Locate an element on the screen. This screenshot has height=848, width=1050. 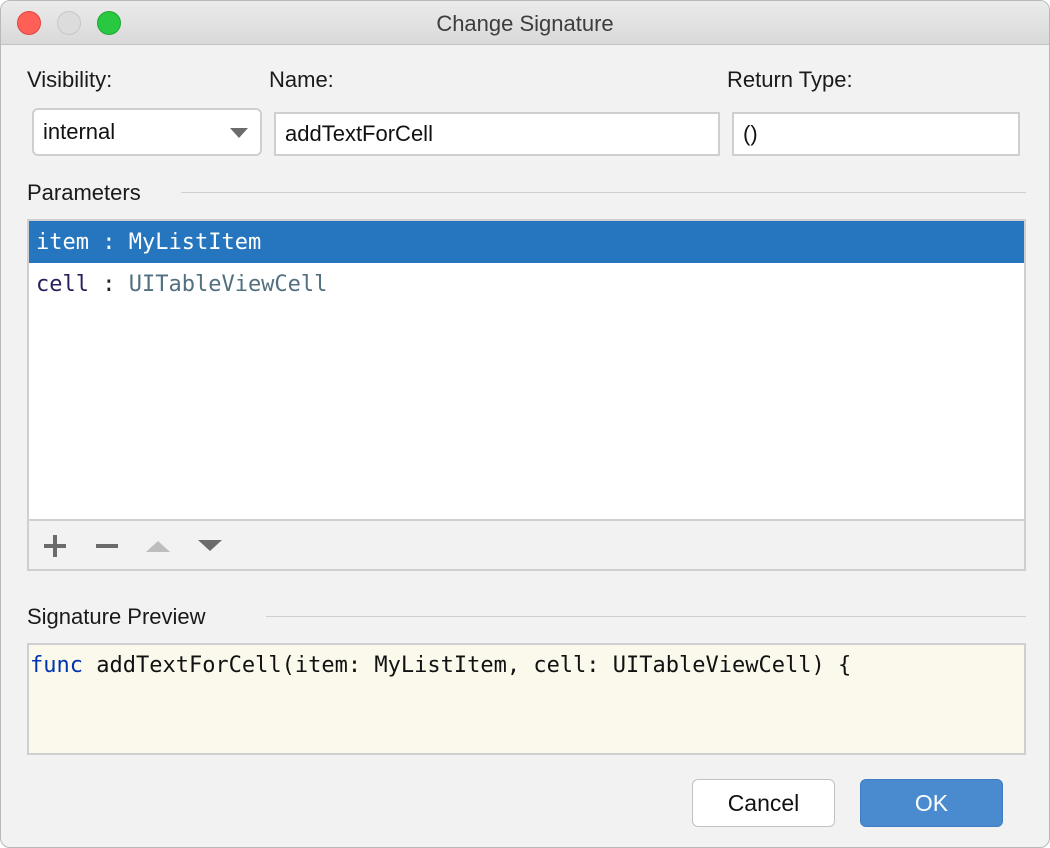
preview-divider is located at coordinates (646, 616).